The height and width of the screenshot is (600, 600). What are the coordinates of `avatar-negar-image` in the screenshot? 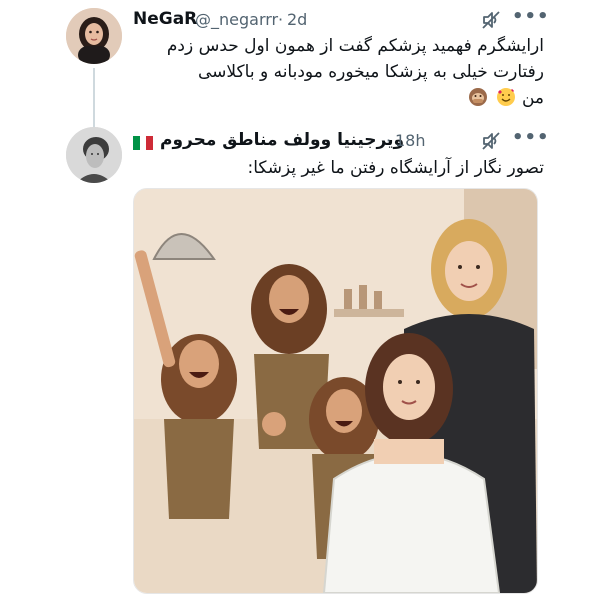 It's located at (94, 36).